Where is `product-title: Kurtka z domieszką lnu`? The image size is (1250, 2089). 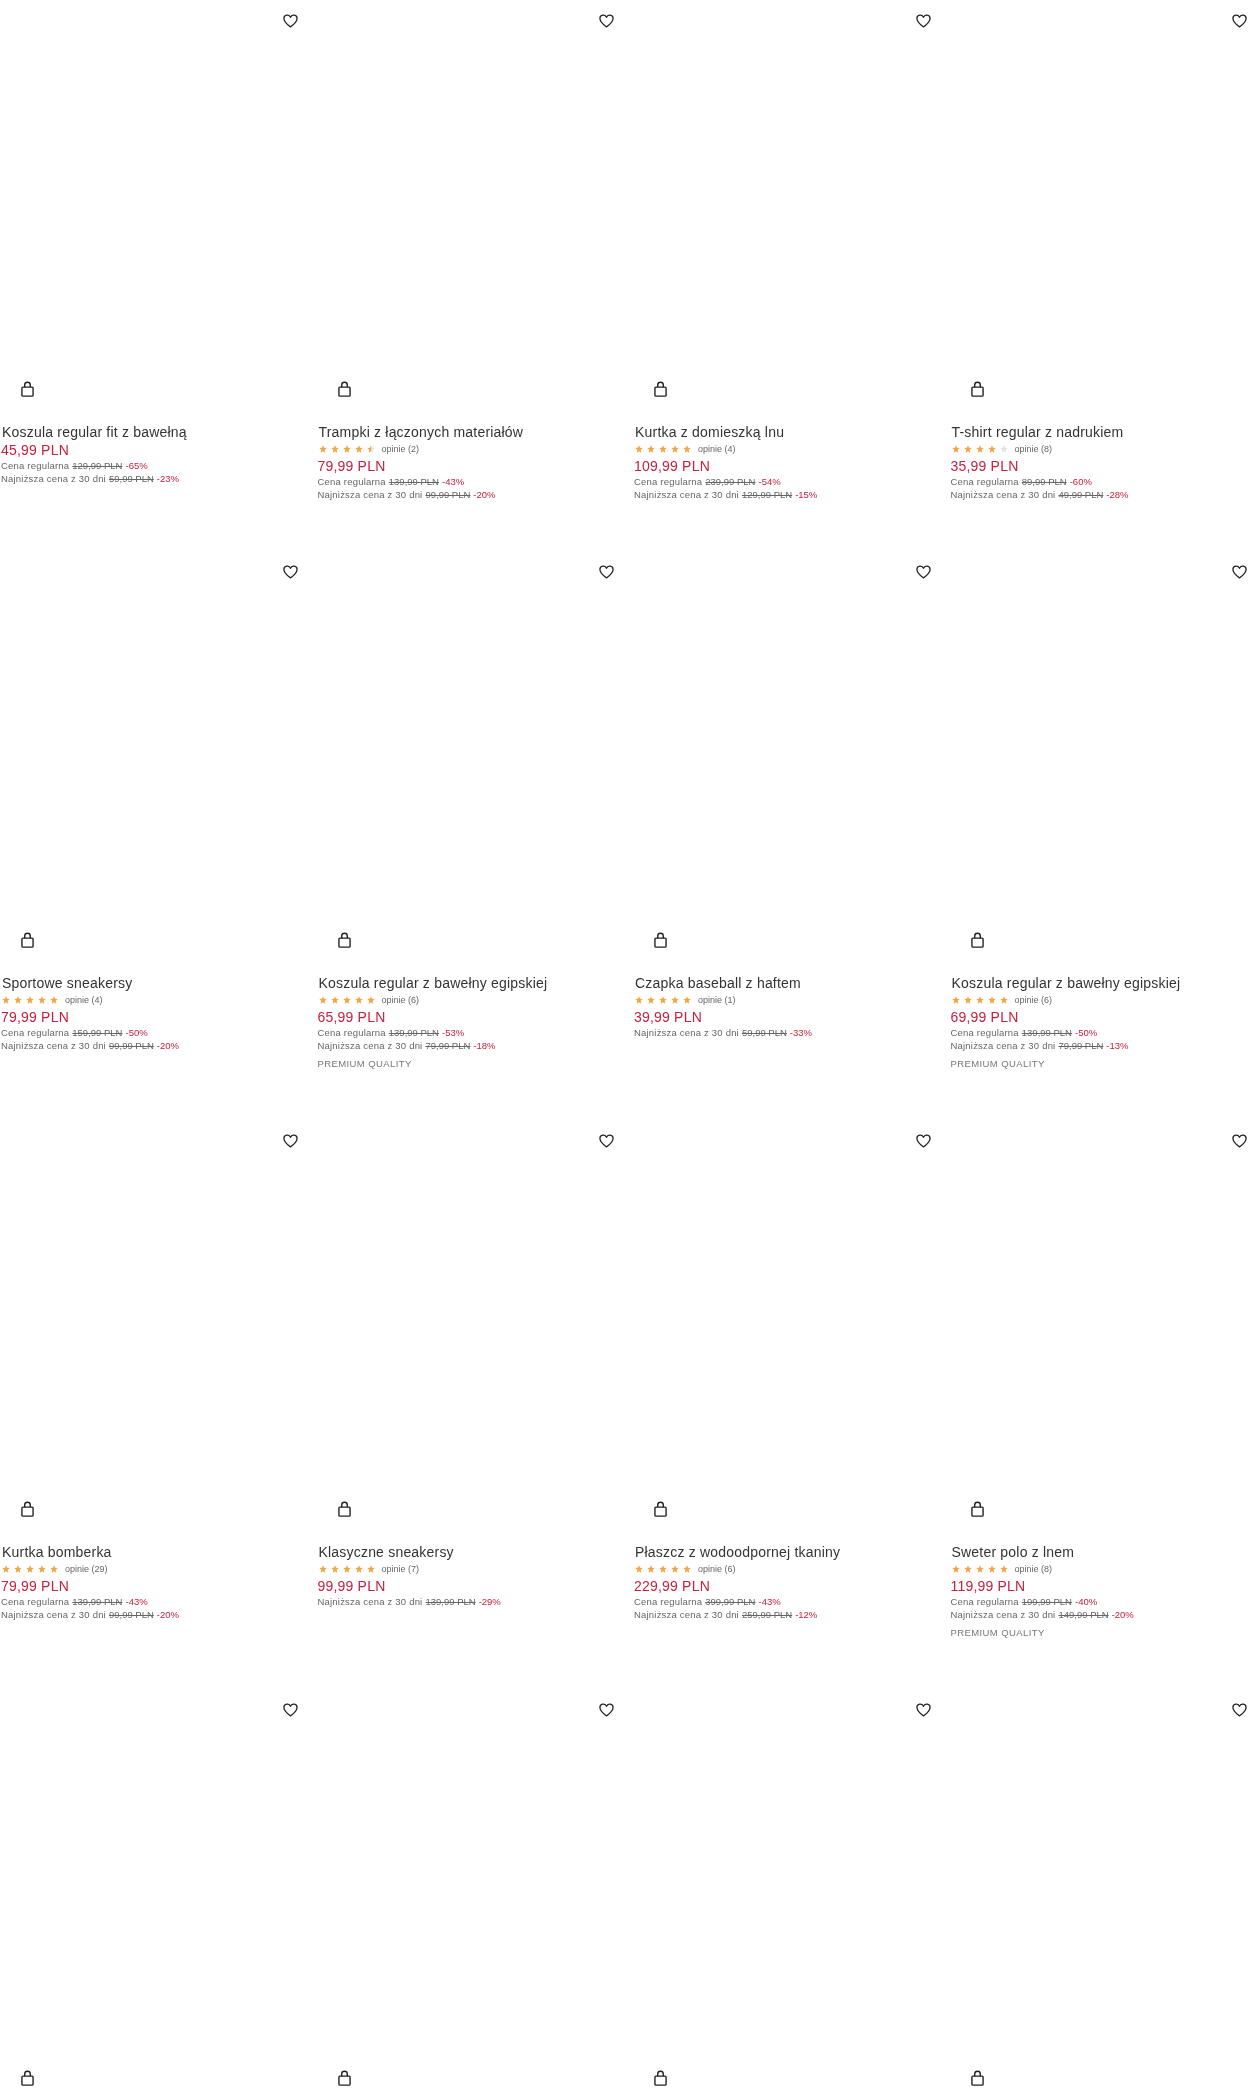 product-title: Kurtka z domieszką lnu is located at coordinates (710, 432).